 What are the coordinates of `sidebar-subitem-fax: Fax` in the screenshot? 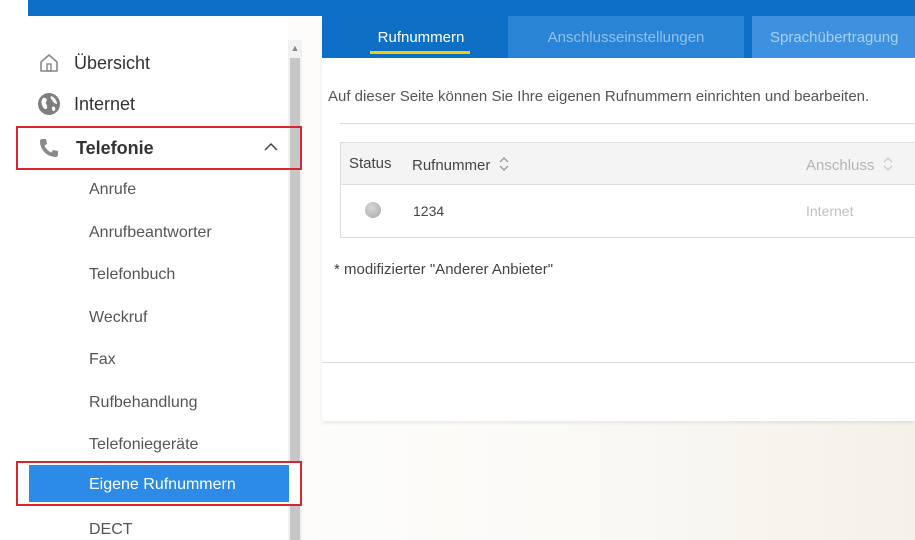 It's located at (102, 360).